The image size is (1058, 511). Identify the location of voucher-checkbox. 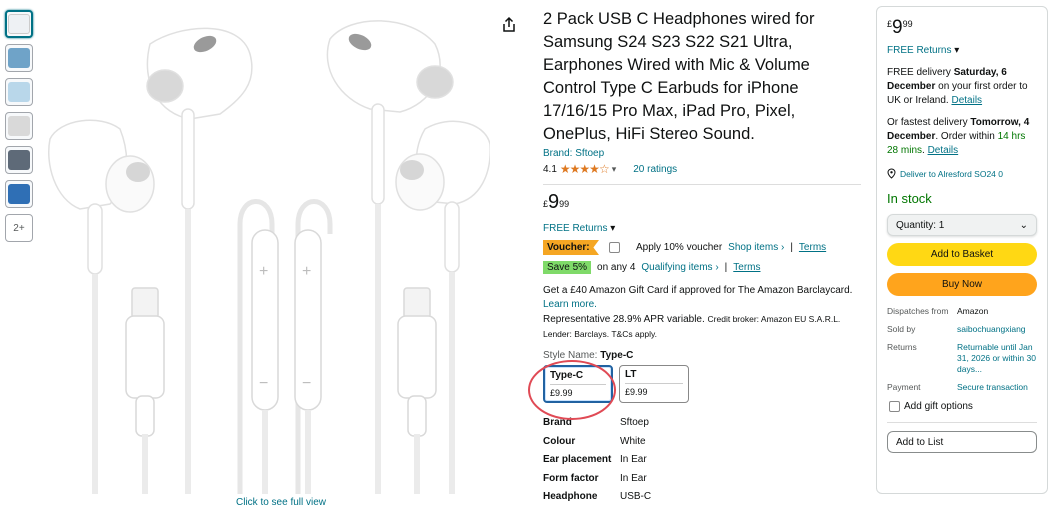
(614, 247).